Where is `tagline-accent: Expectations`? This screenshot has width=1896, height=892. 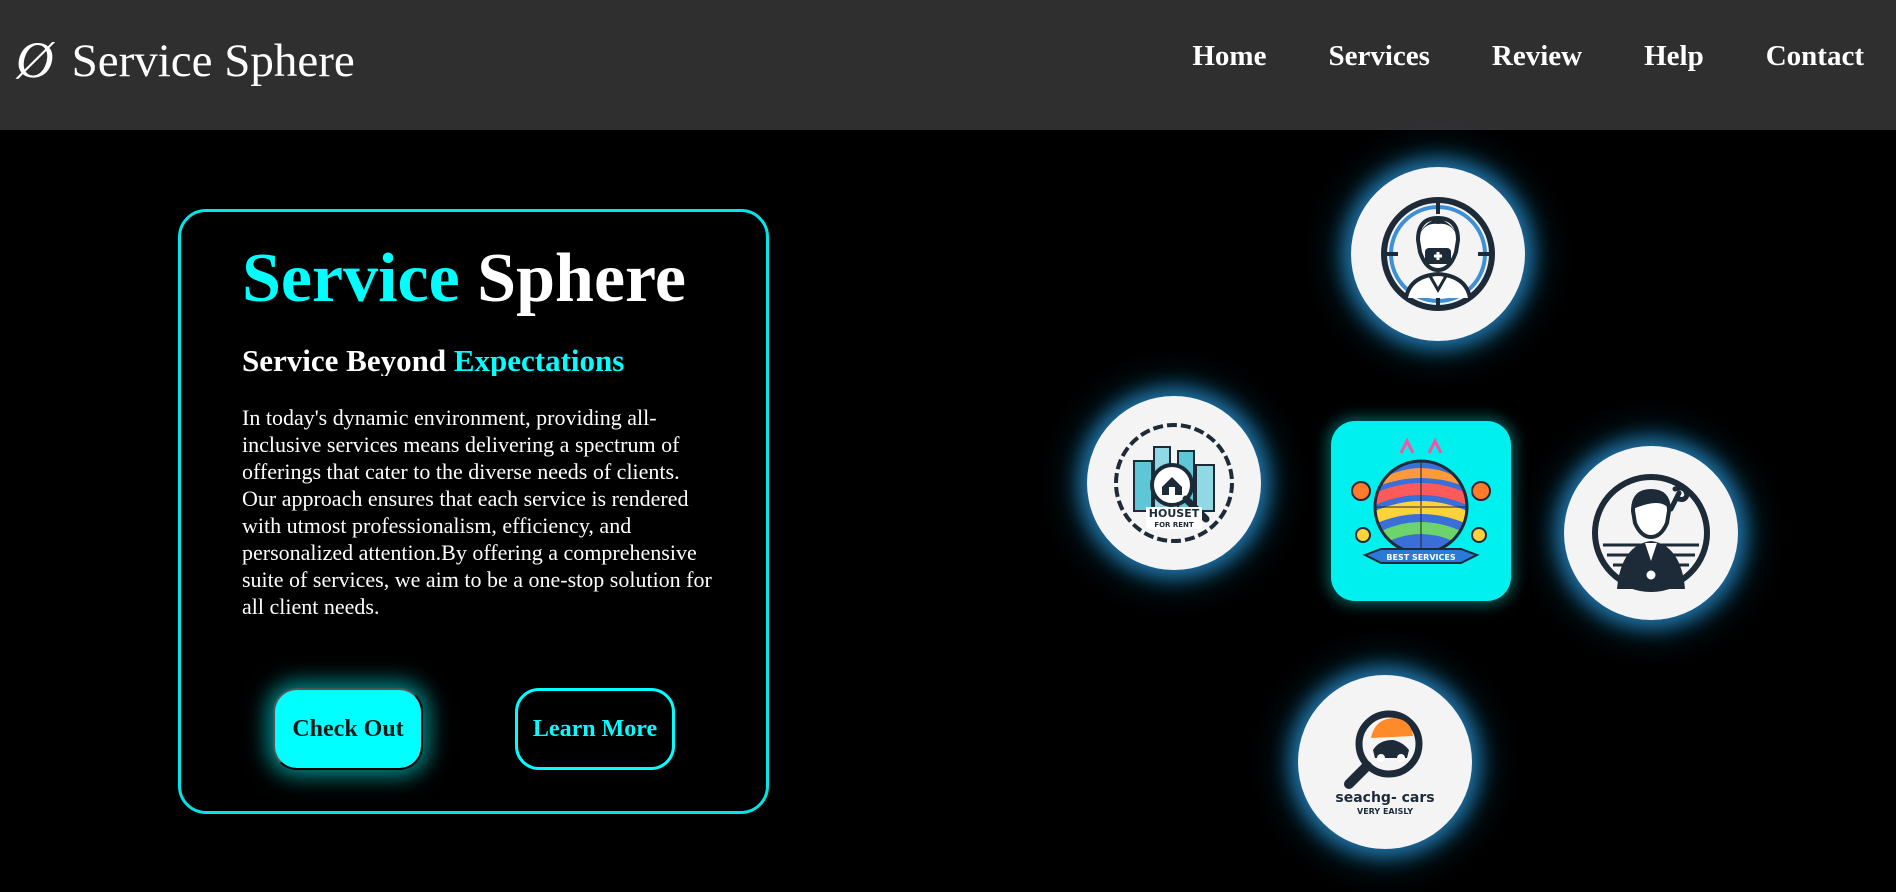
tagline-accent: Expectations is located at coordinates (539, 360).